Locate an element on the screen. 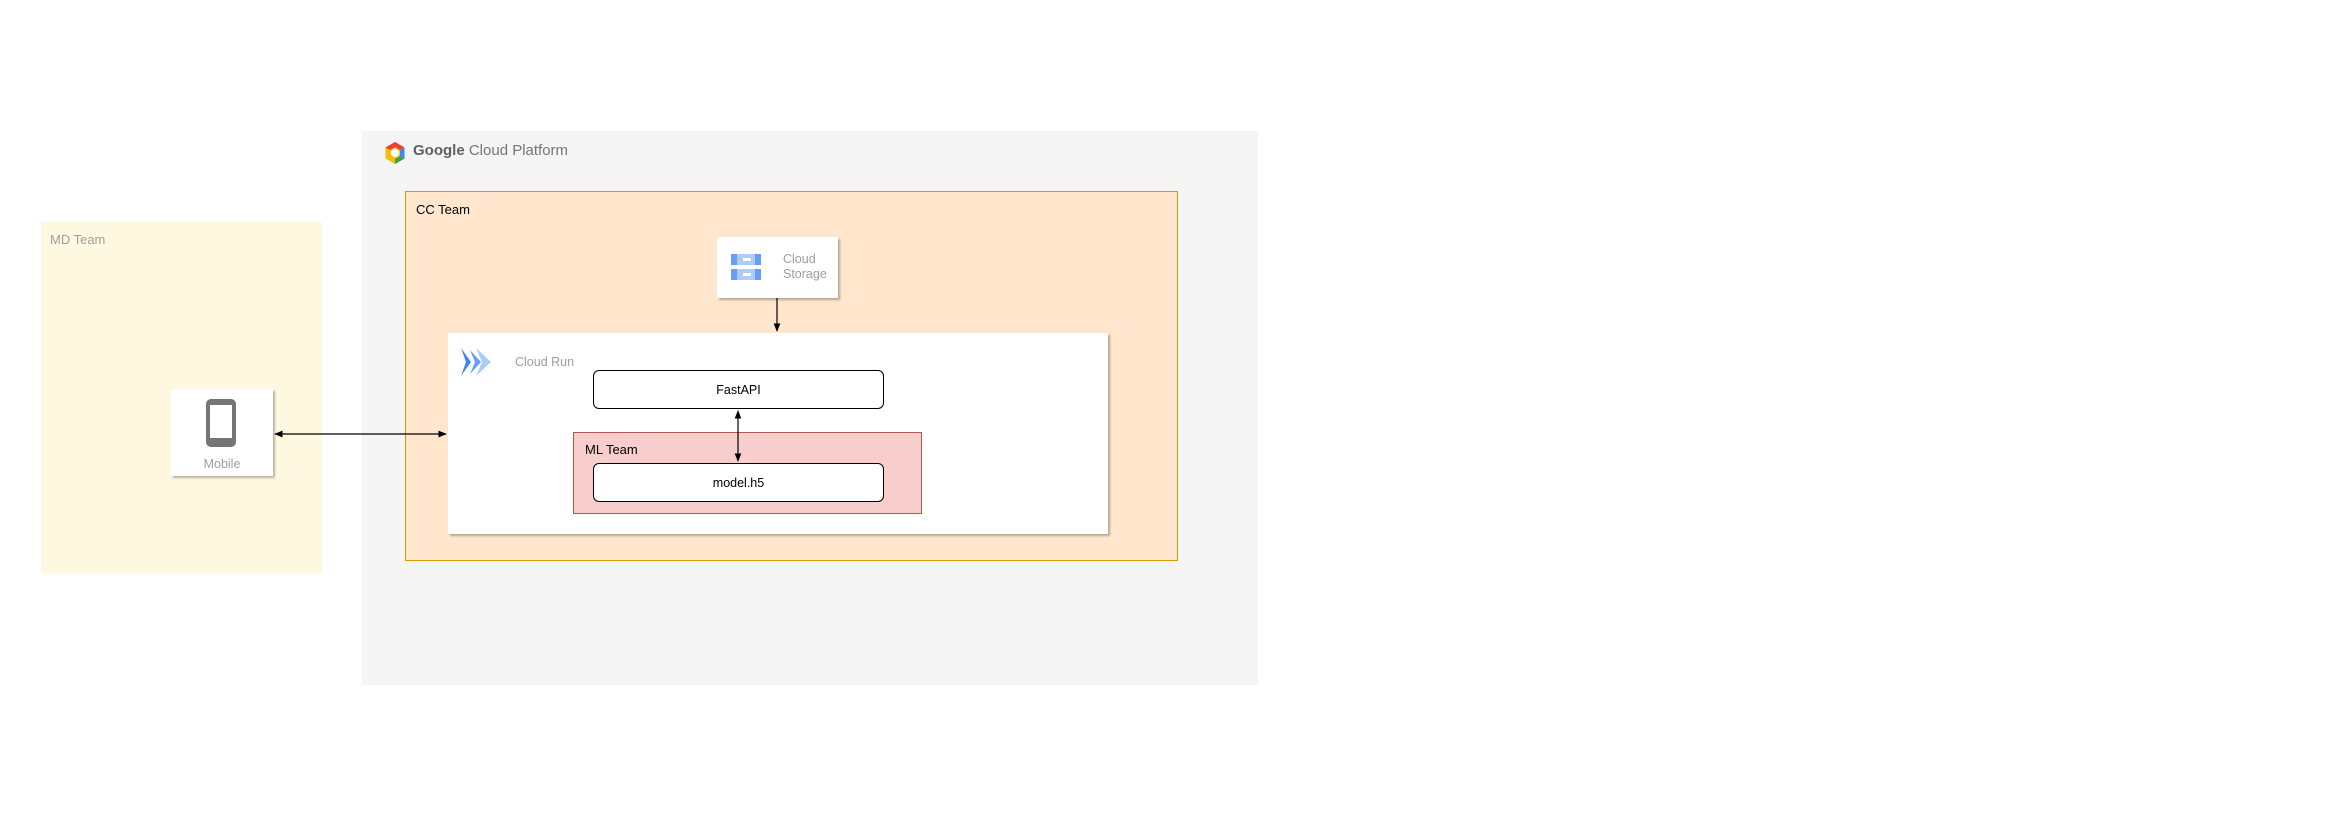  gcp-title: Google Cloud Platform is located at coordinates (490, 150).